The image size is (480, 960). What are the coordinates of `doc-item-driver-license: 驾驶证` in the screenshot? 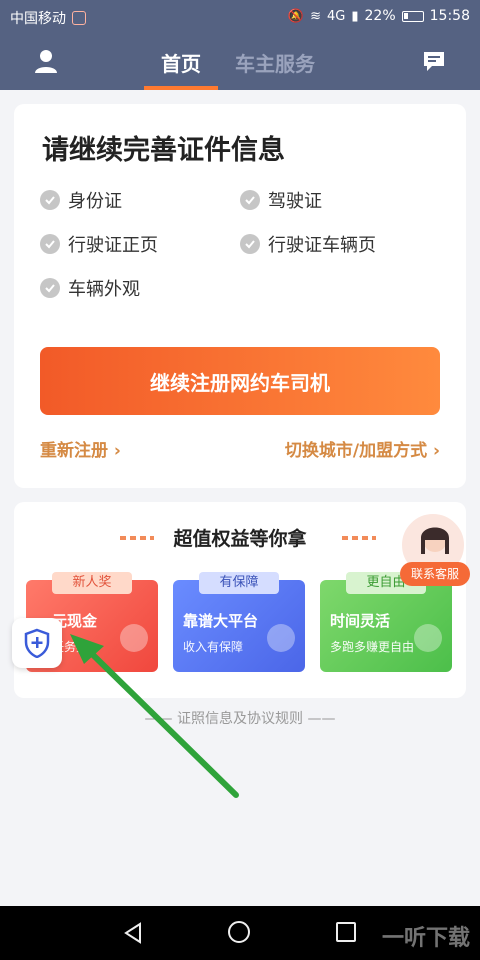 It's located at (281, 200).